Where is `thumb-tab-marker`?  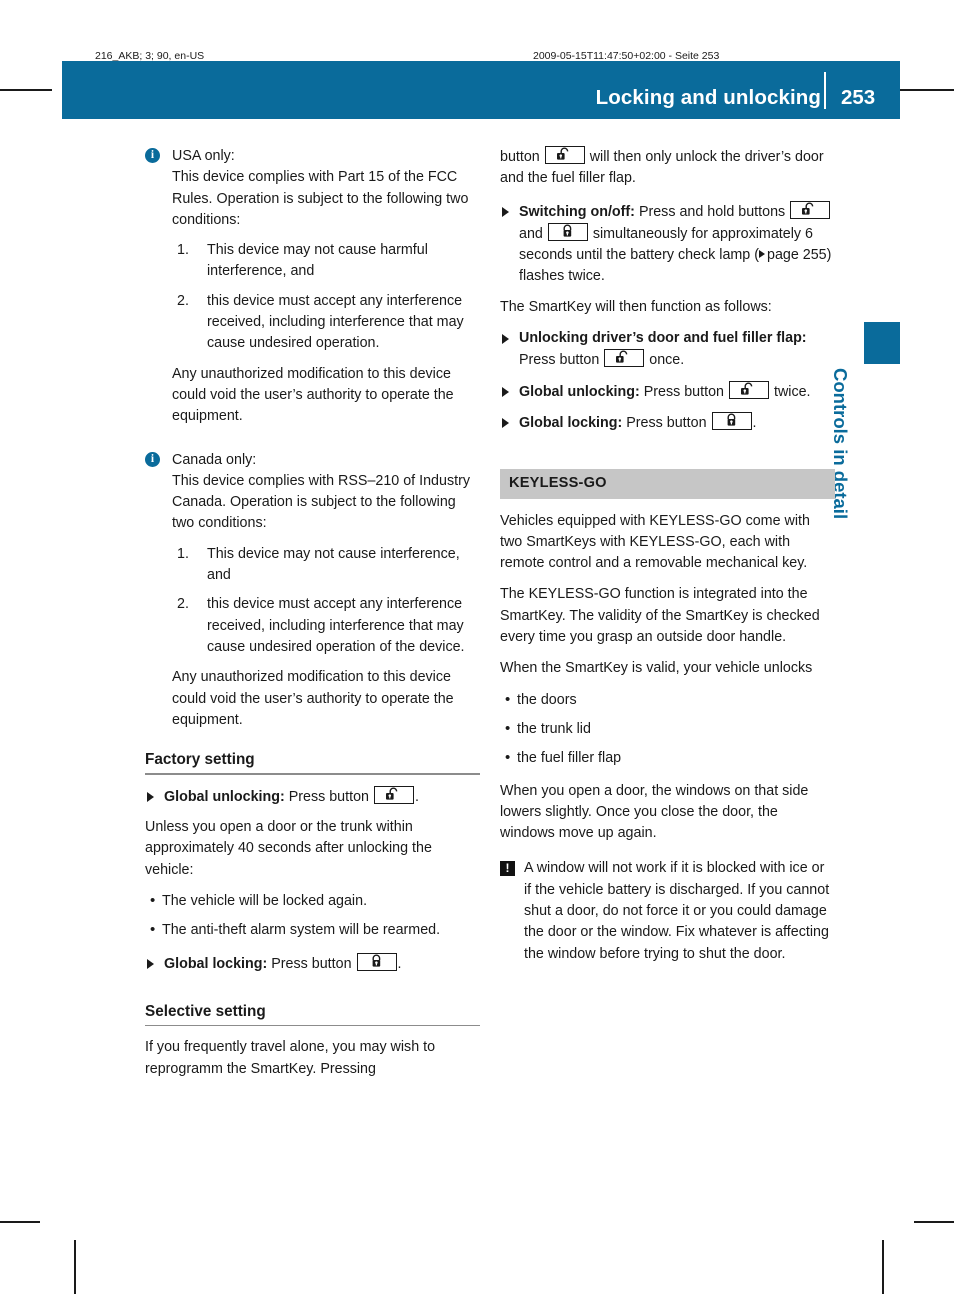 thumb-tab-marker is located at coordinates (882, 343).